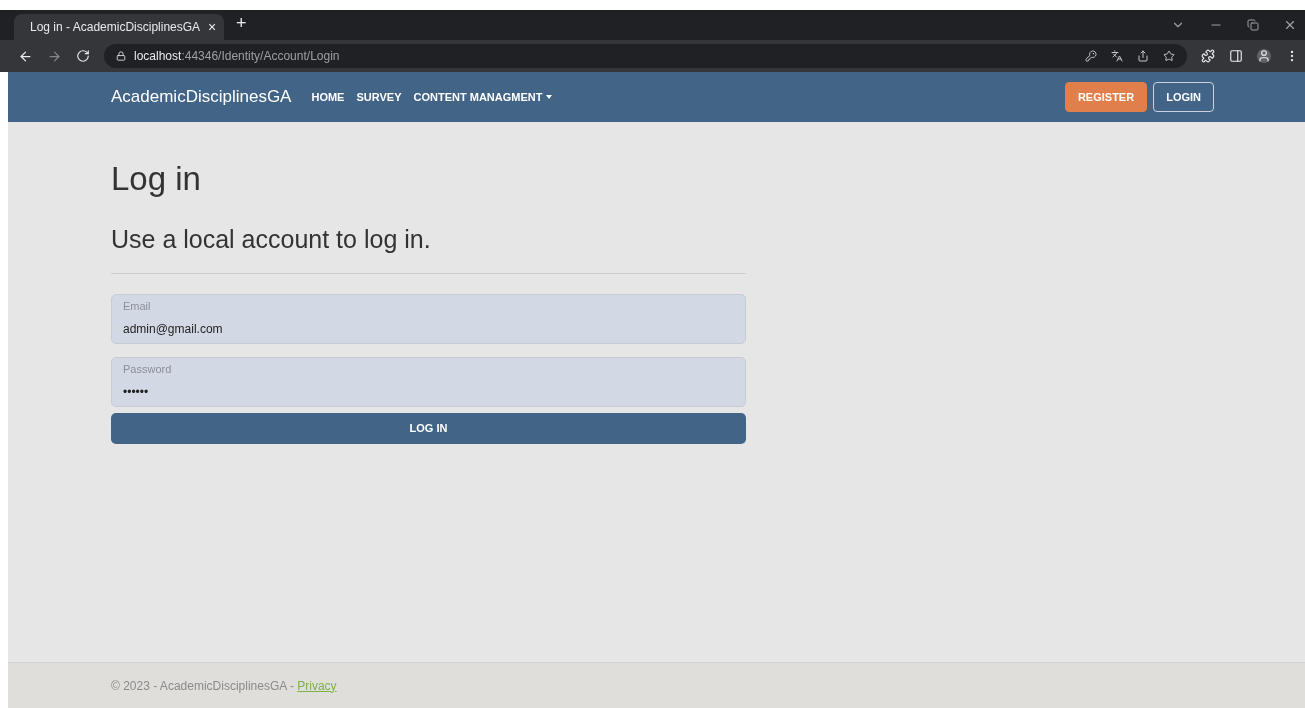 The image size is (1305, 708). I want to click on field-value: admin@gmail.com, so click(173, 330).